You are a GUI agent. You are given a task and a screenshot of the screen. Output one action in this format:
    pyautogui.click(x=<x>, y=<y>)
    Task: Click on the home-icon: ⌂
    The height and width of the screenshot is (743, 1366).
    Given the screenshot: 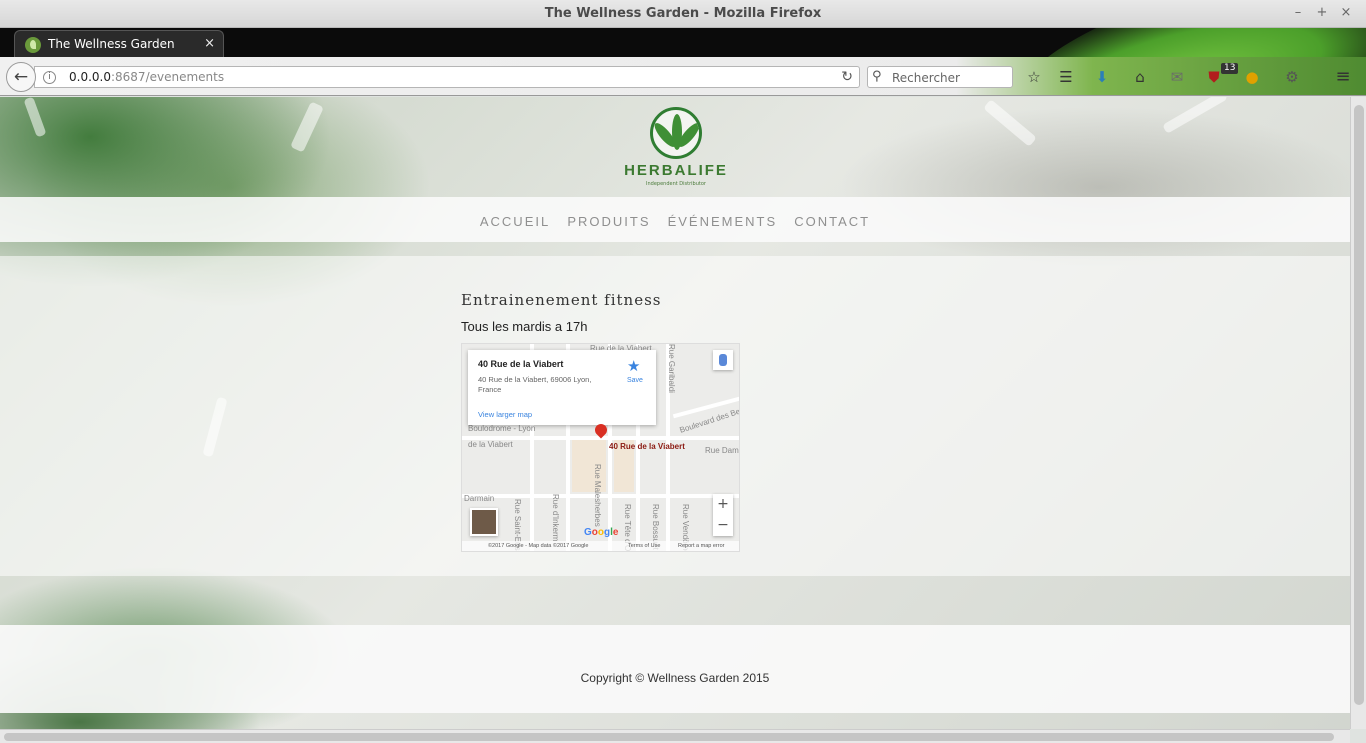 What is the action you would take?
    pyautogui.click(x=1140, y=77)
    